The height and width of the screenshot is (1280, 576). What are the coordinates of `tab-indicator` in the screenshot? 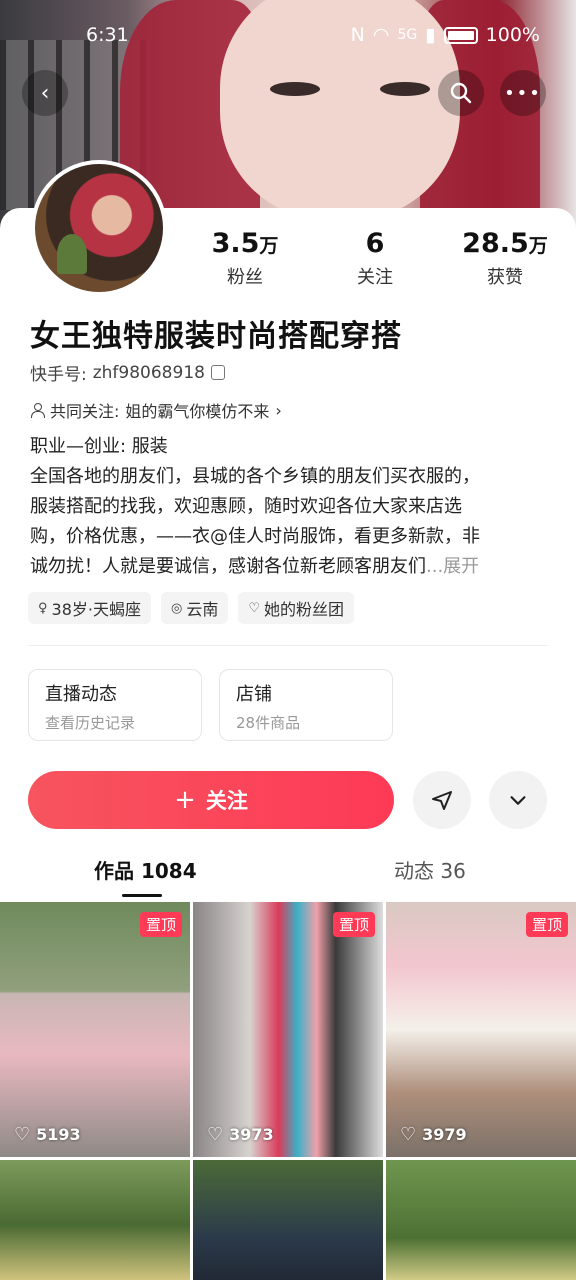 It's located at (142, 895).